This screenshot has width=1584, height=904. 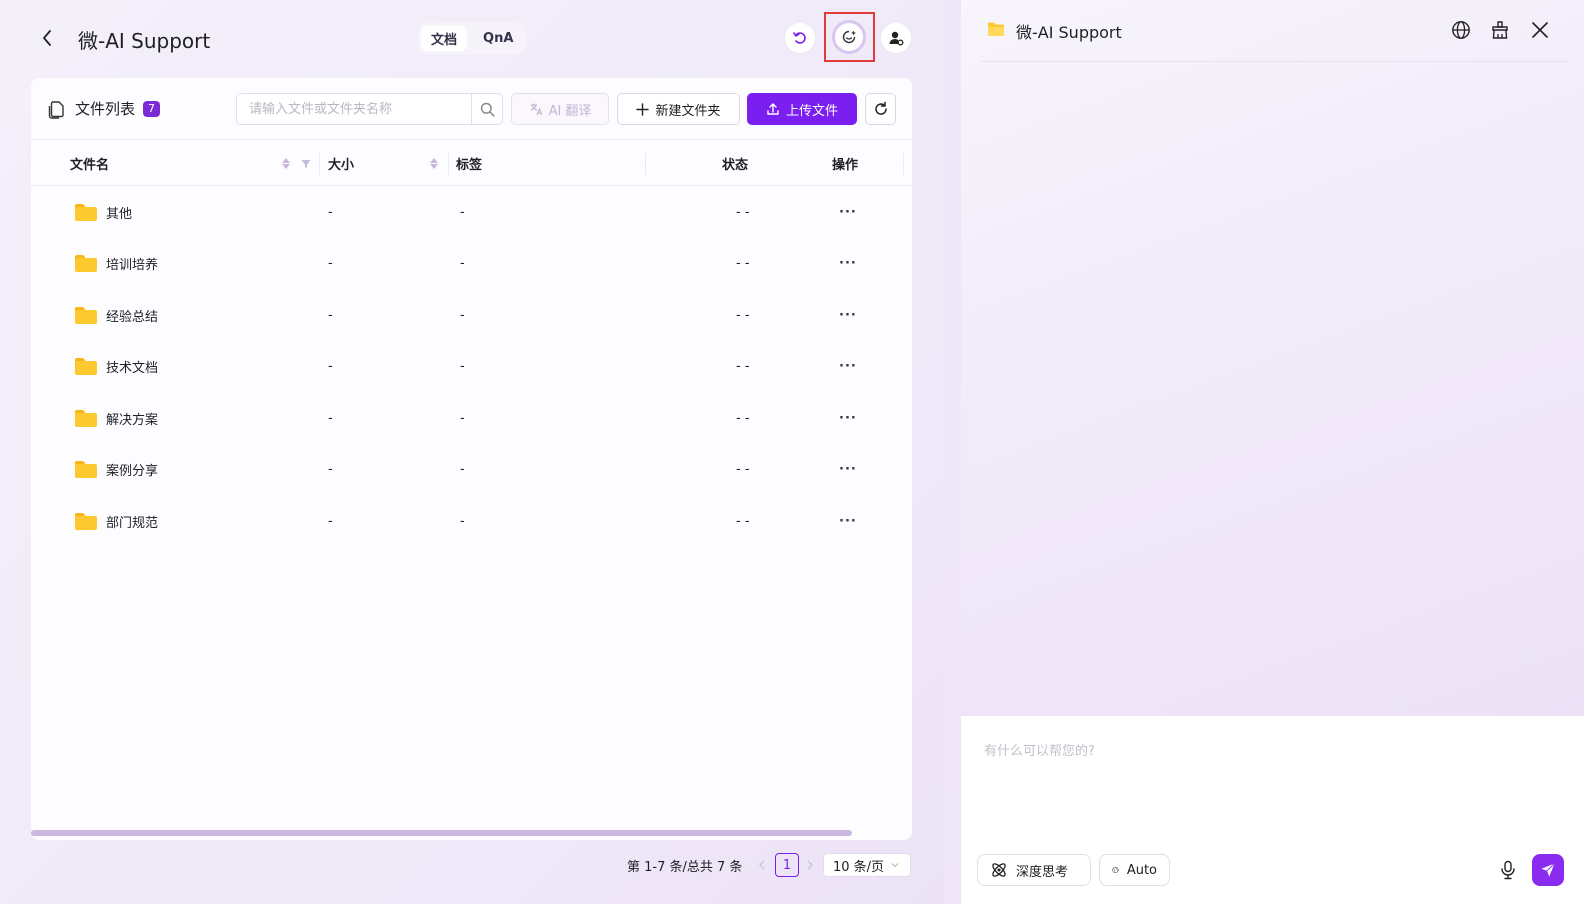 I want to click on page-1-button: 1, so click(x=787, y=865).